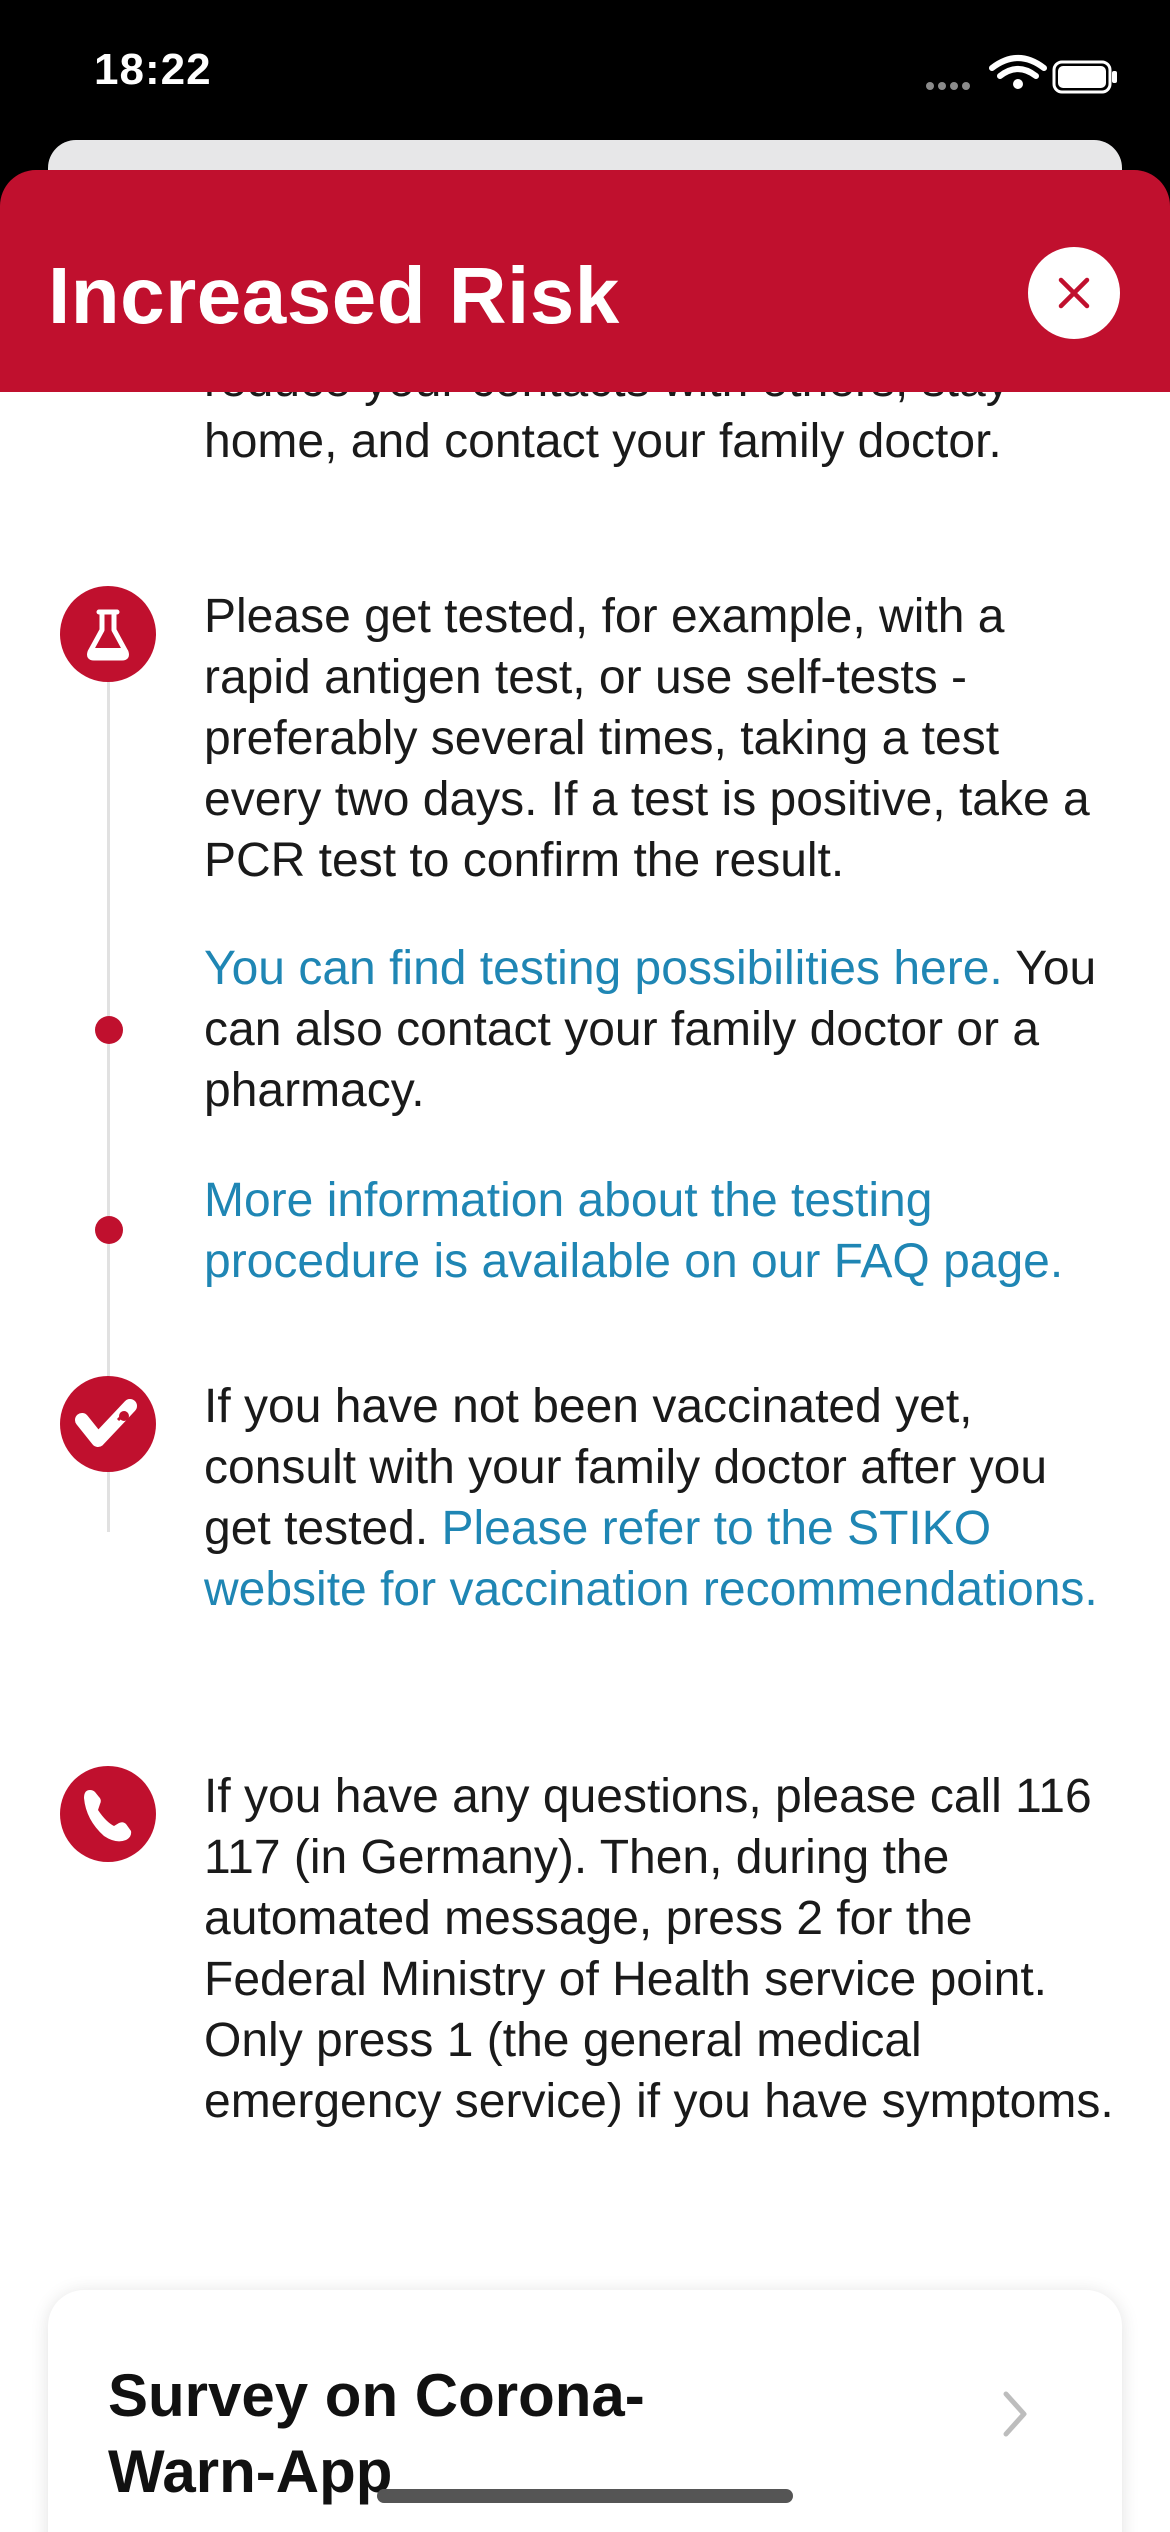  I want to click on status-bar: 18:22, so click(585, 75).